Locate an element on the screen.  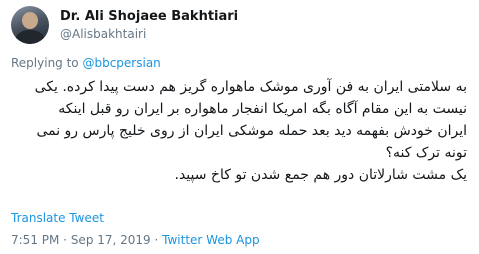
replying-to: Replying to @bbcpersian is located at coordinates (86, 63).